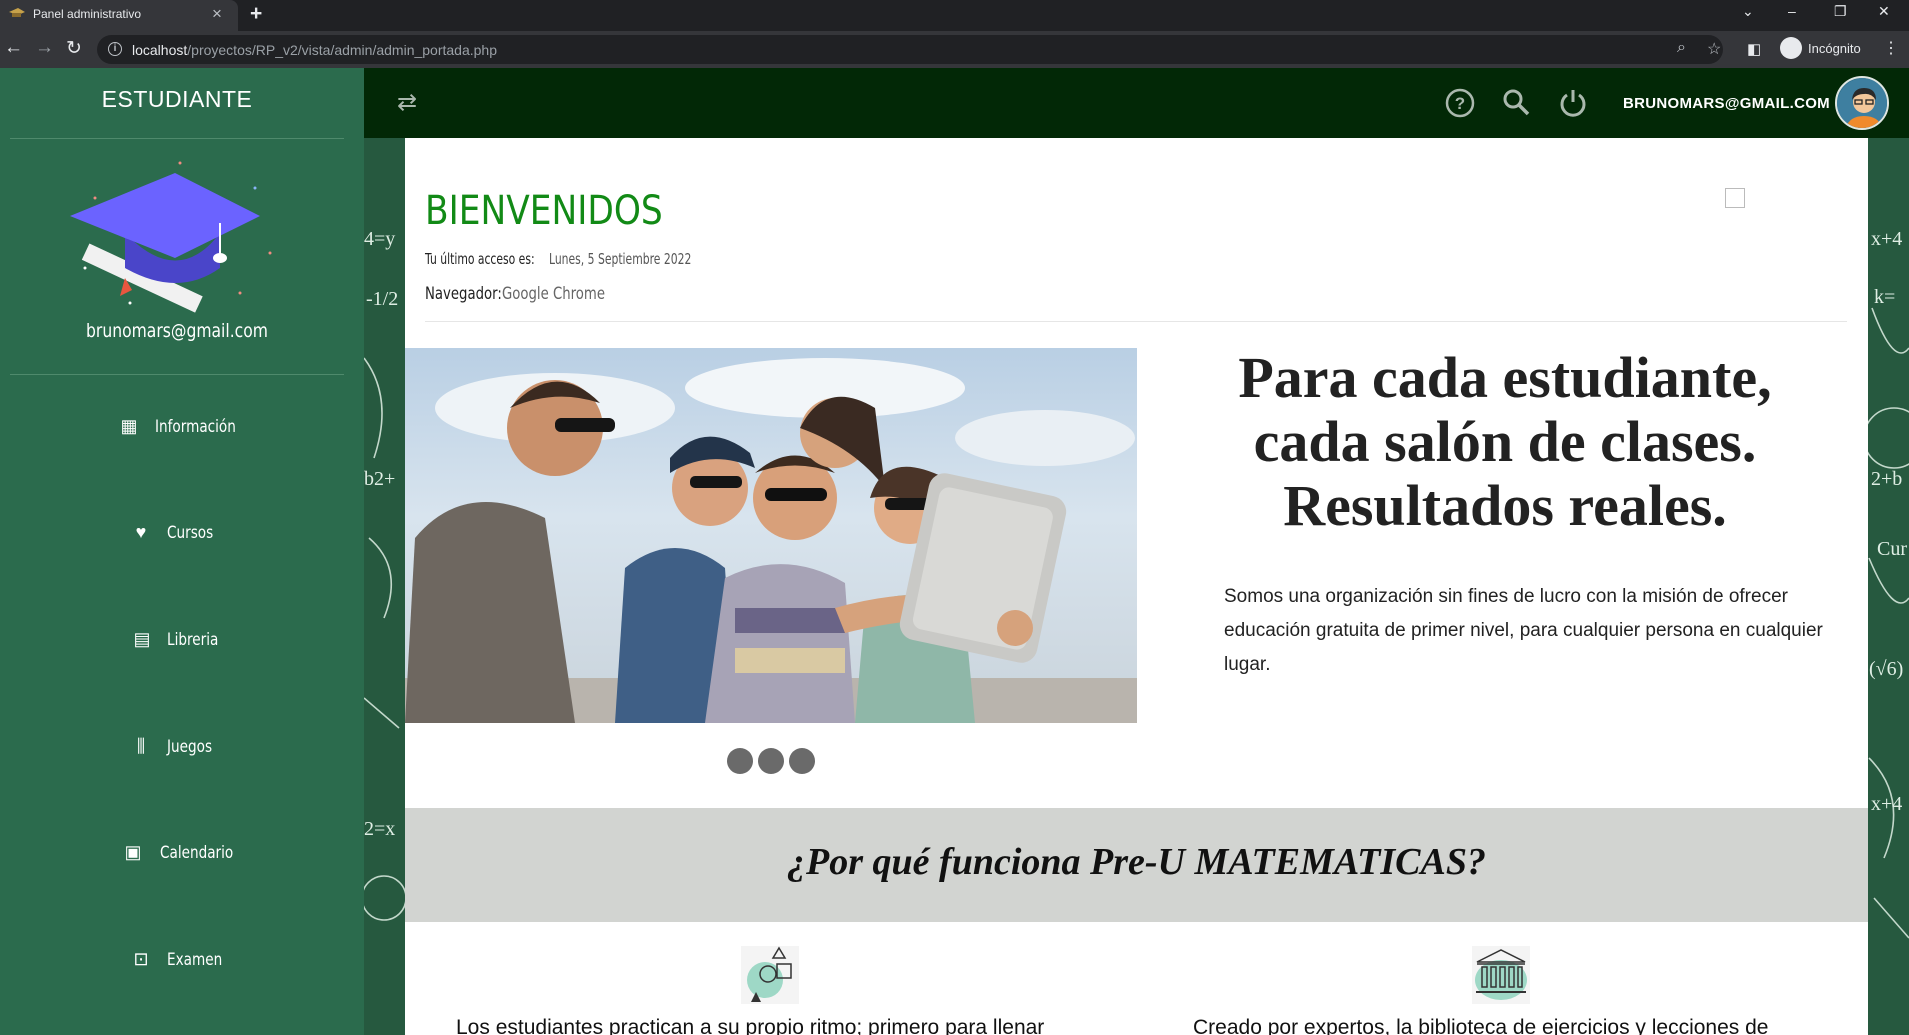  I want to click on reload-icon: ↻, so click(74, 48).